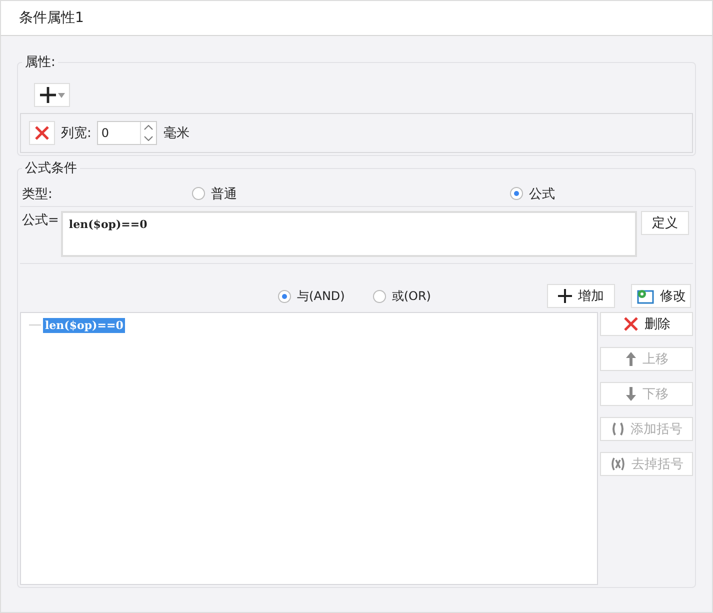 This screenshot has height=613, width=713. Describe the element at coordinates (76, 133) in the screenshot. I see `column-width-label: 列宽:` at that location.